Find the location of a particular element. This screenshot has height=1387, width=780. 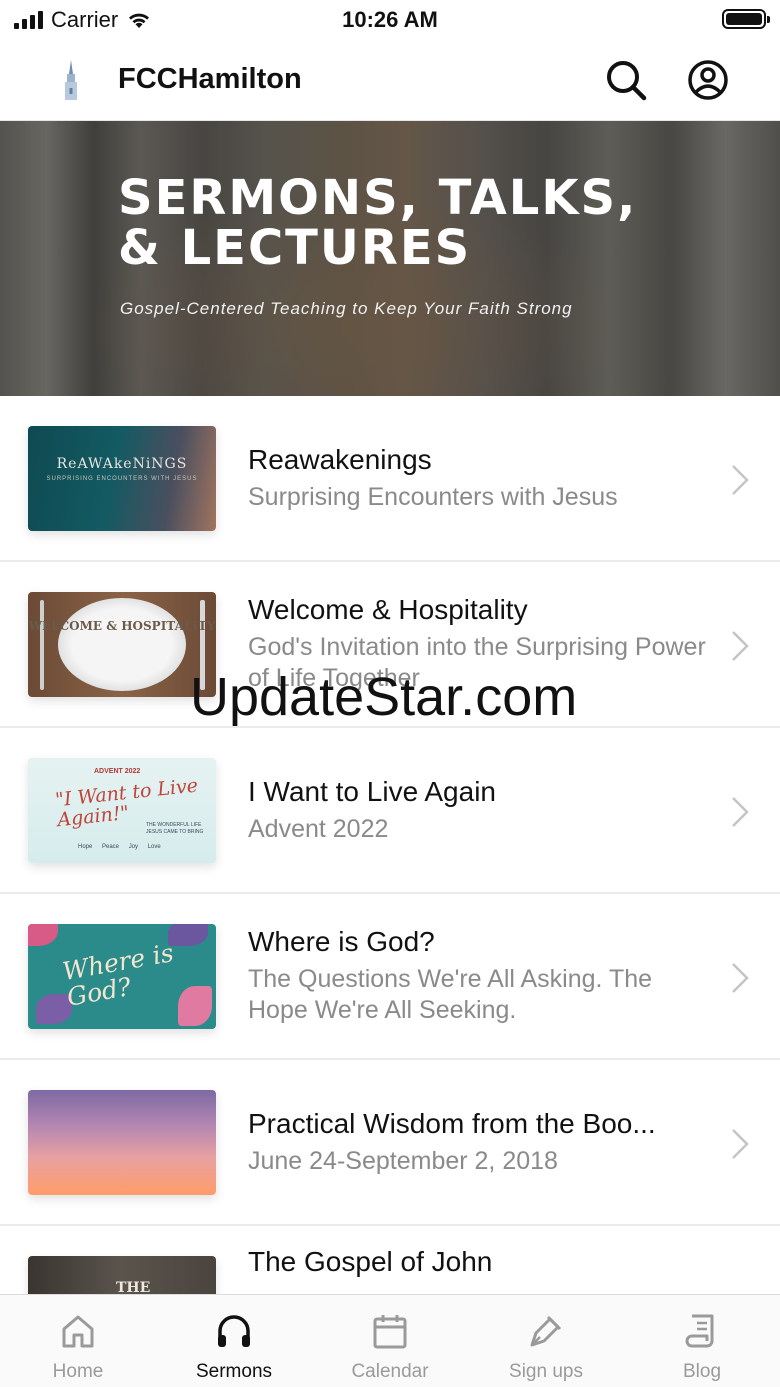

app-title: FCCHamilton is located at coordinates (210, 79).